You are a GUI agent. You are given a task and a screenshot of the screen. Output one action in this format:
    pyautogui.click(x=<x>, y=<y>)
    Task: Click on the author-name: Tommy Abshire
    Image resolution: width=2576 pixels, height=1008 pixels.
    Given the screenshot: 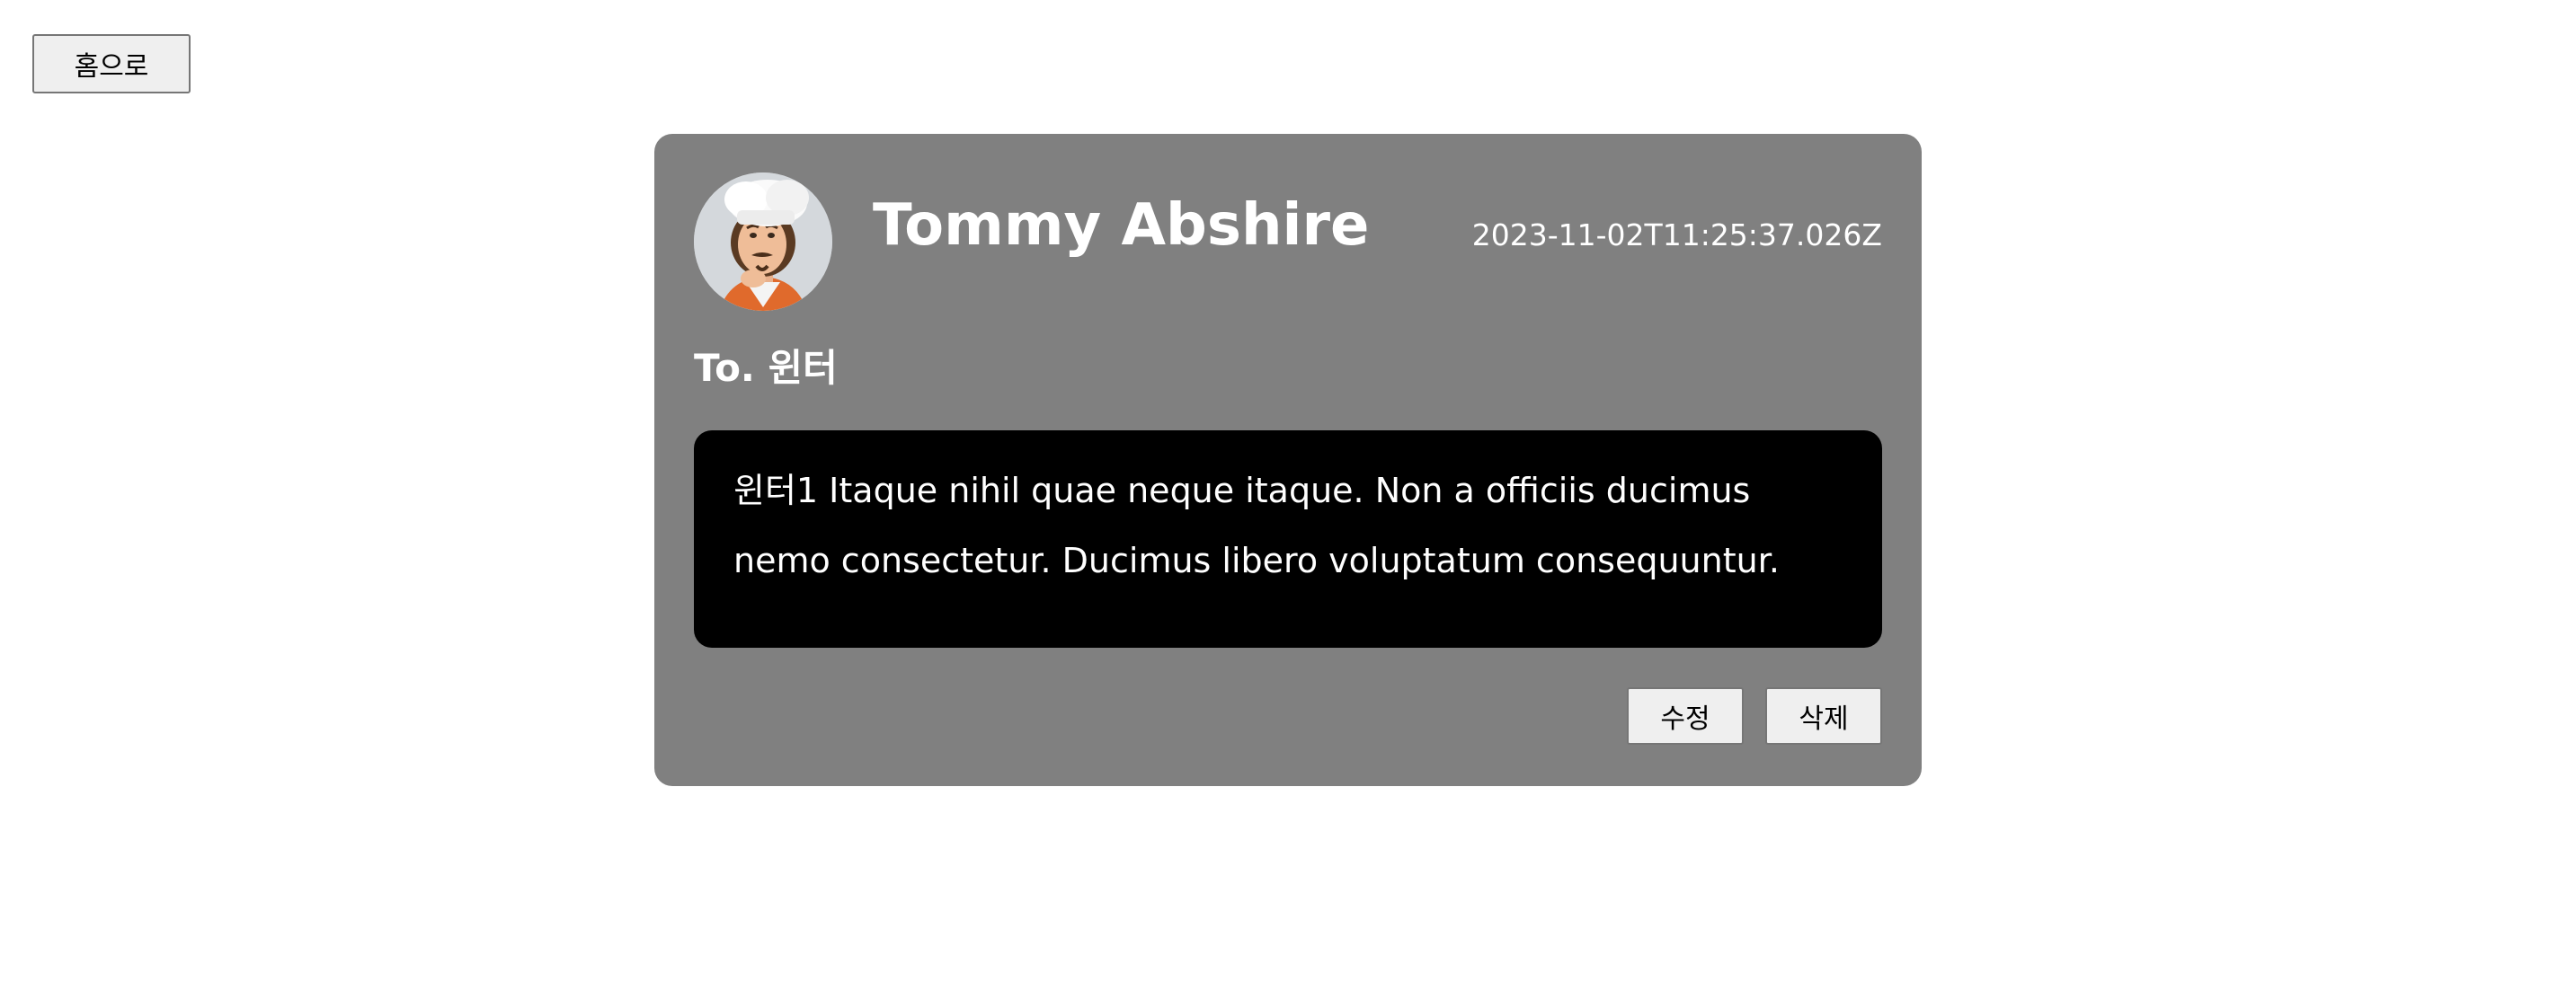 What is the action you would take?
    pyautogui.click(x=1121, y=226)
    